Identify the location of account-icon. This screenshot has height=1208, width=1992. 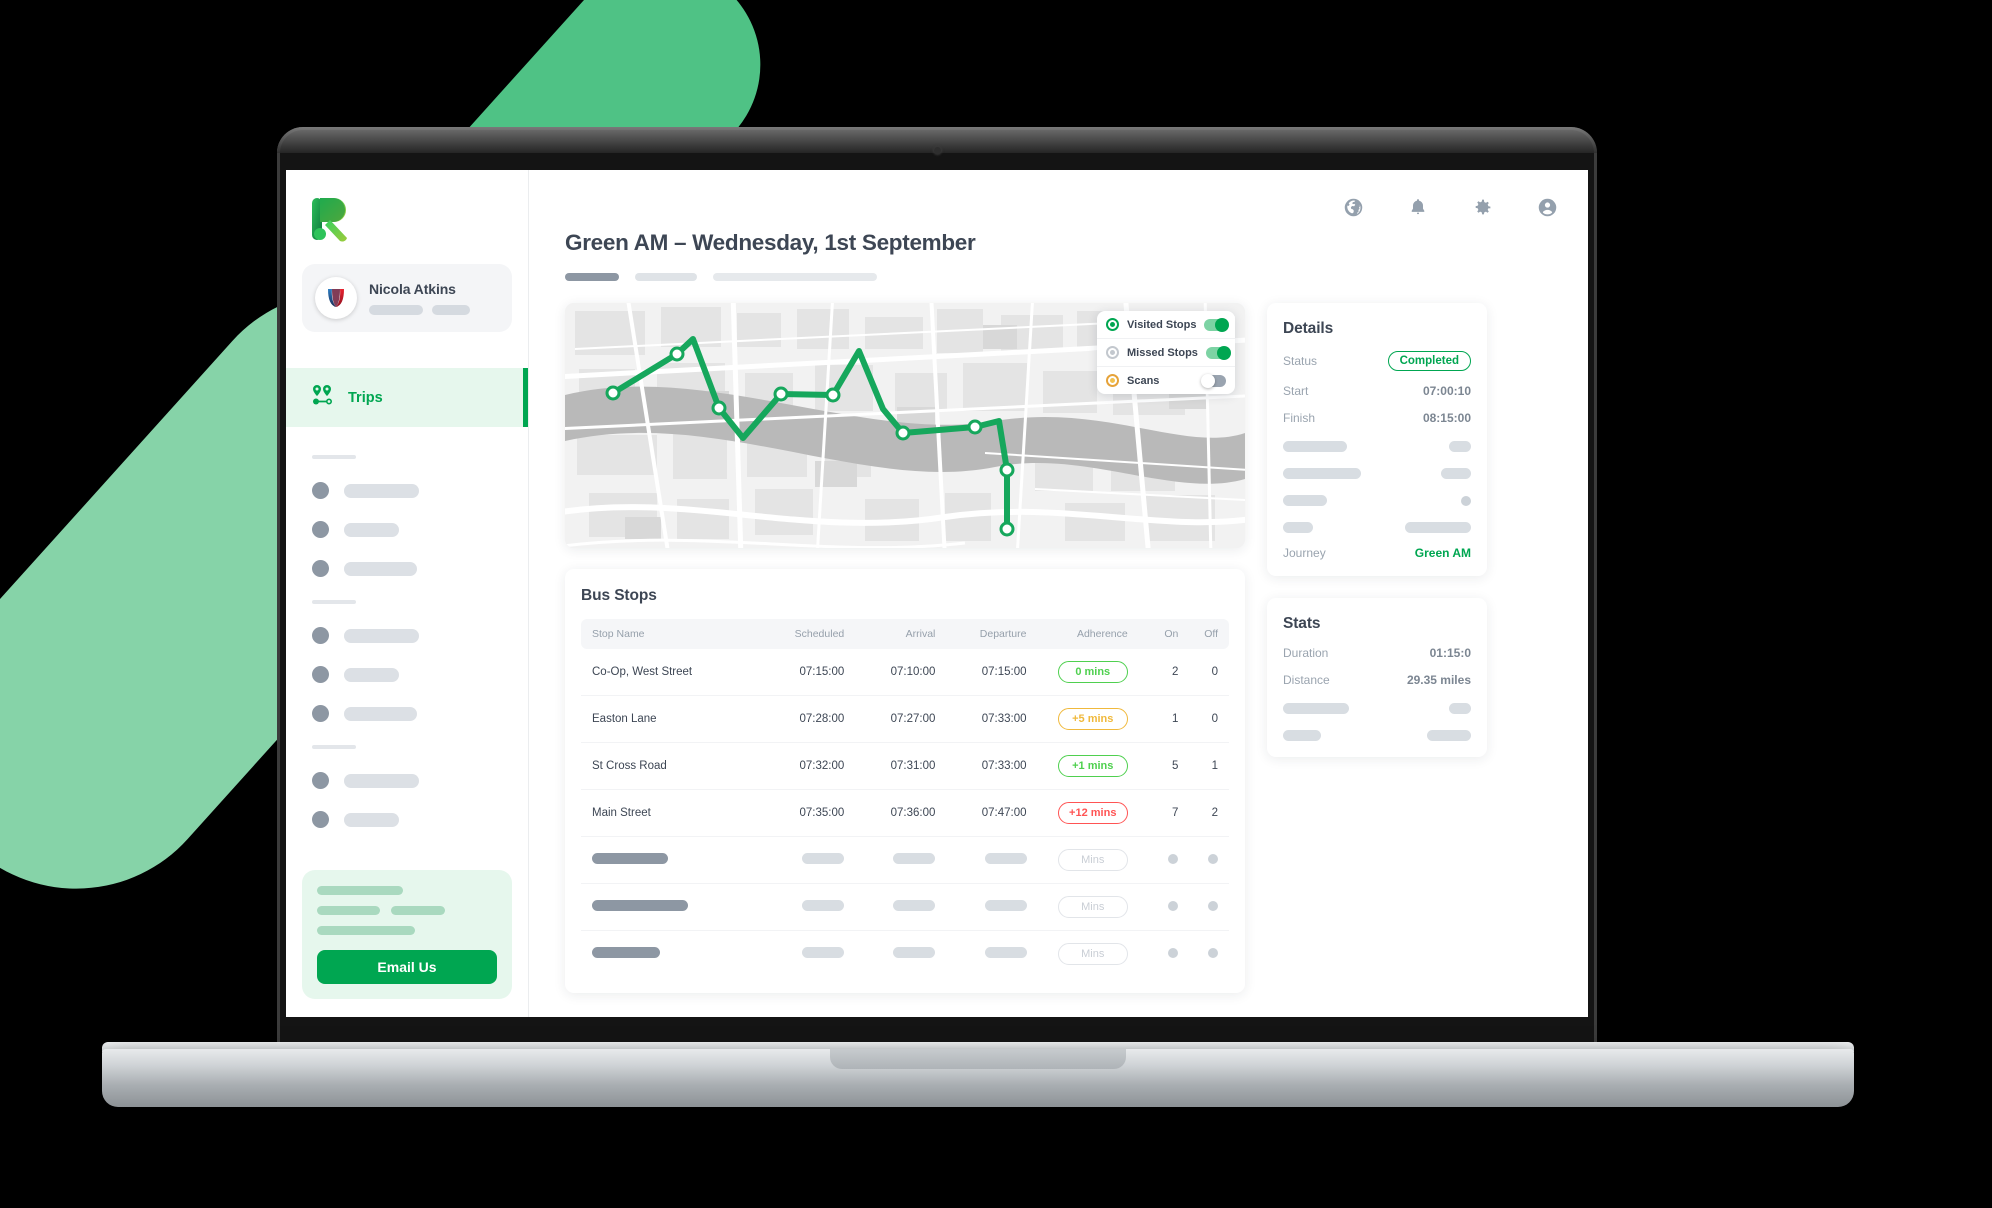
(1547, 207).